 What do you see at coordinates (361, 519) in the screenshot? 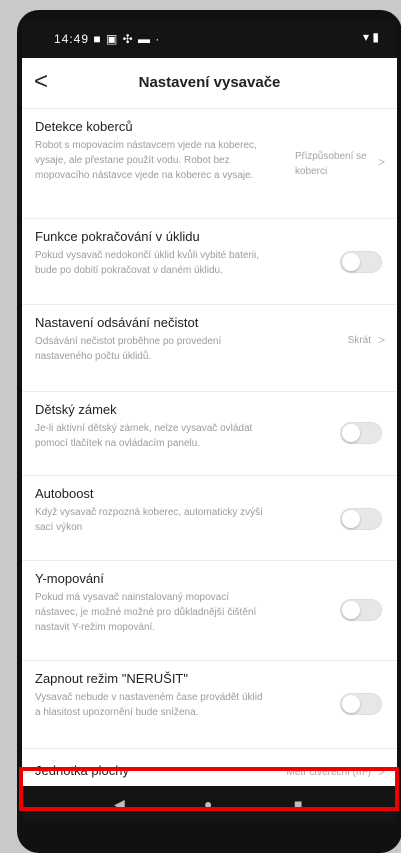
I see `autoboost-toggle` at bounding box center [361, 519].